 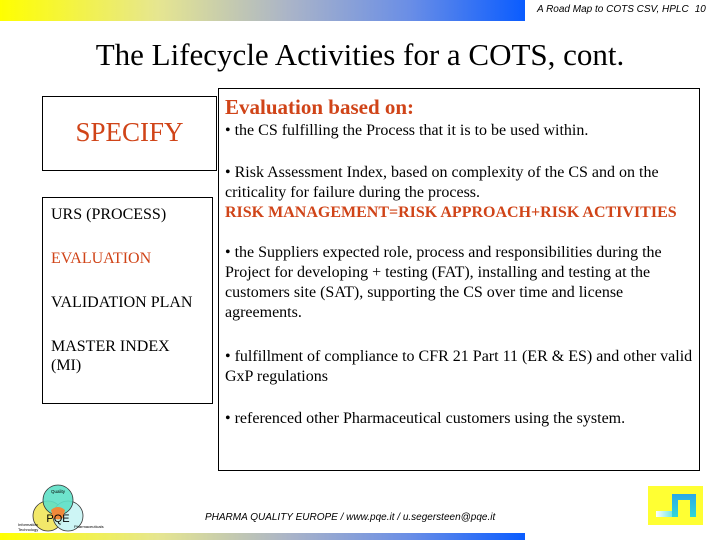 I want to click on specify-box: SPECIFY, so click(x=129, y=133).